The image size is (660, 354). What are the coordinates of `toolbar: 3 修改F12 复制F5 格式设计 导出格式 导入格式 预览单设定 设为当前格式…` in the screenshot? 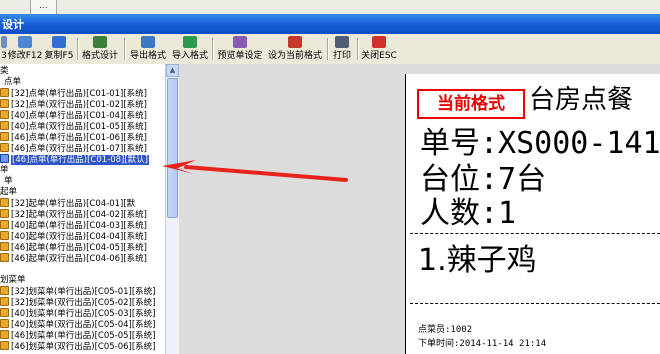 It's located at (330, 49).